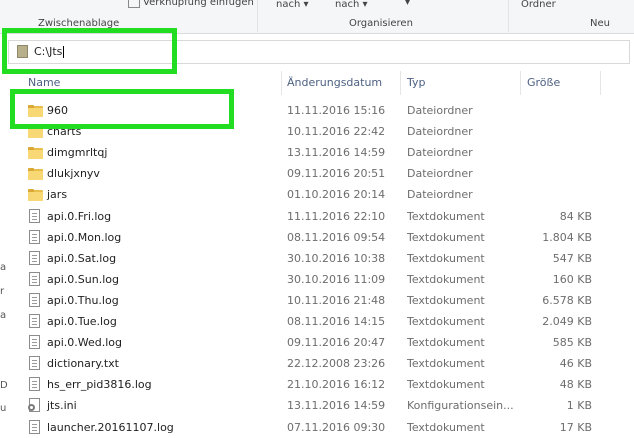 The image size is (634, 438). Describe the element at coordinates (82, 321) in the screenshot. I see `file-name: api.0.Tue.log` at that location.